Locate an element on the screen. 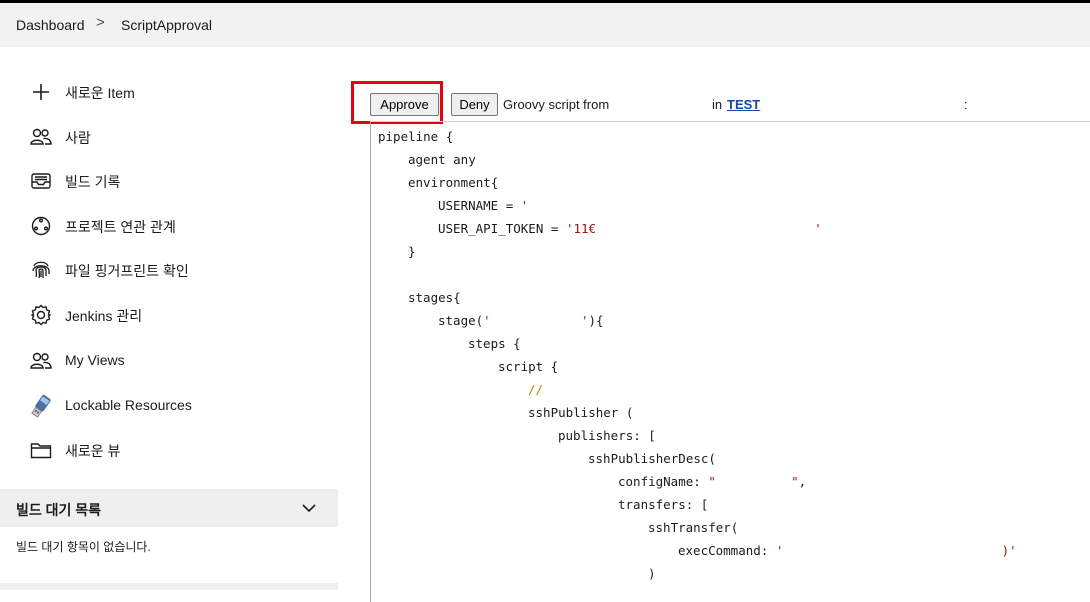  code-token: ){ is located at coordinates (596, 320).